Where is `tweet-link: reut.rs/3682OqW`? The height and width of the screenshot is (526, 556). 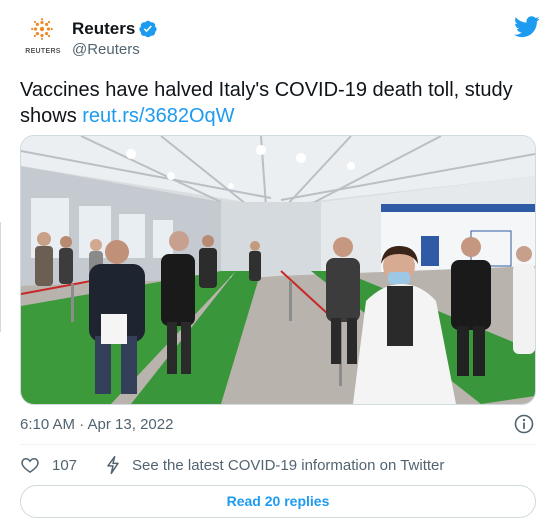 tweet-link: reut.rs/3682OqW is located at coordinates (158, 116).